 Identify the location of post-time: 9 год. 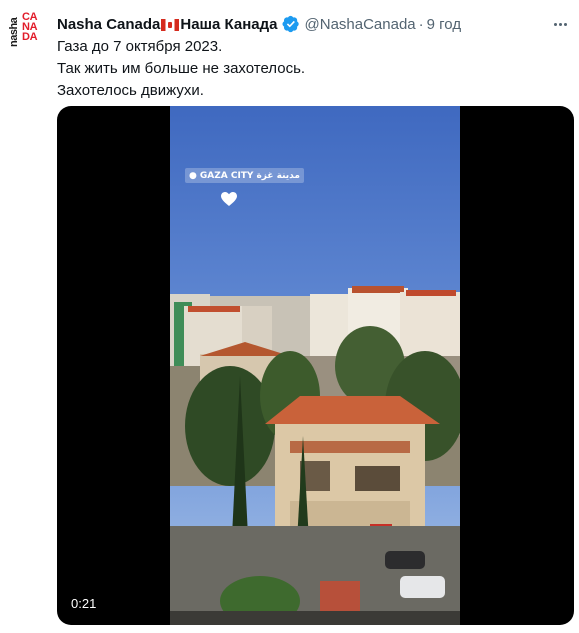
(444, 24).